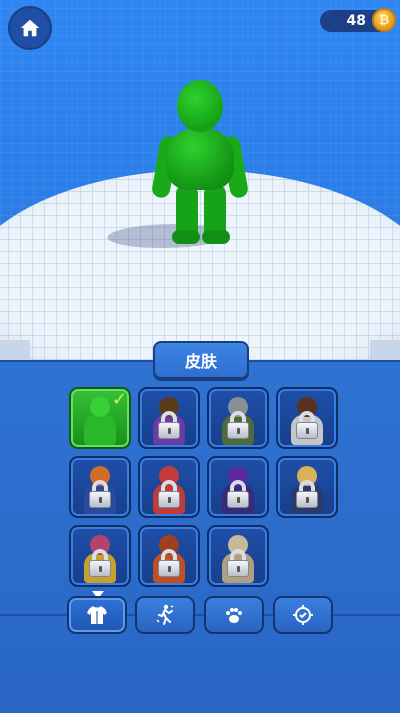 The width and height of the screenshot is (400, 713). I want to click on skin-slot-green: ✓, so click(100, 418).